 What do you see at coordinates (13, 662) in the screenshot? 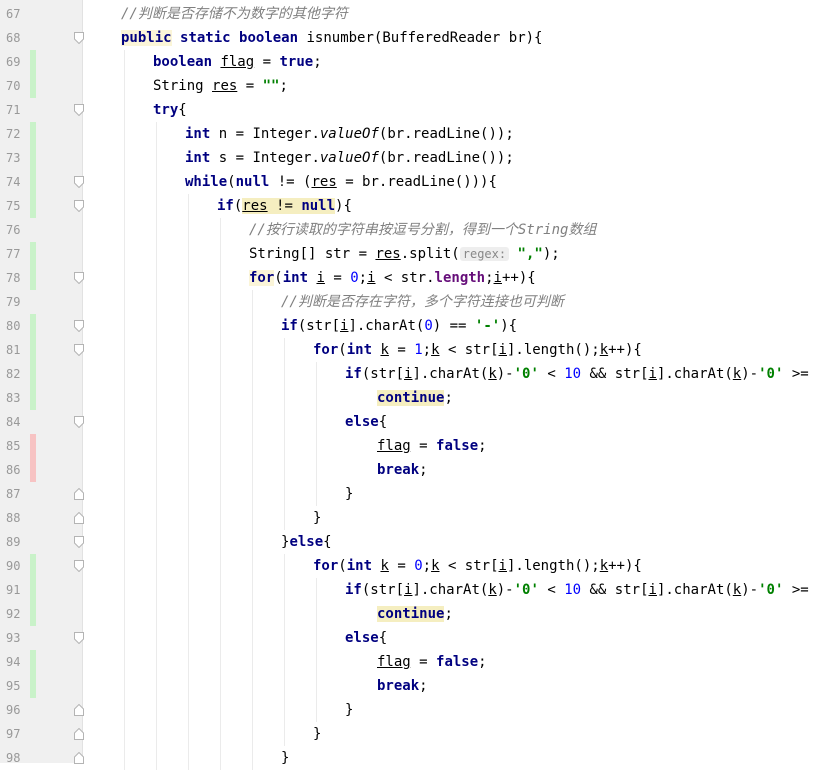
I see `line-number: 94` at bounding box center [13, 662].